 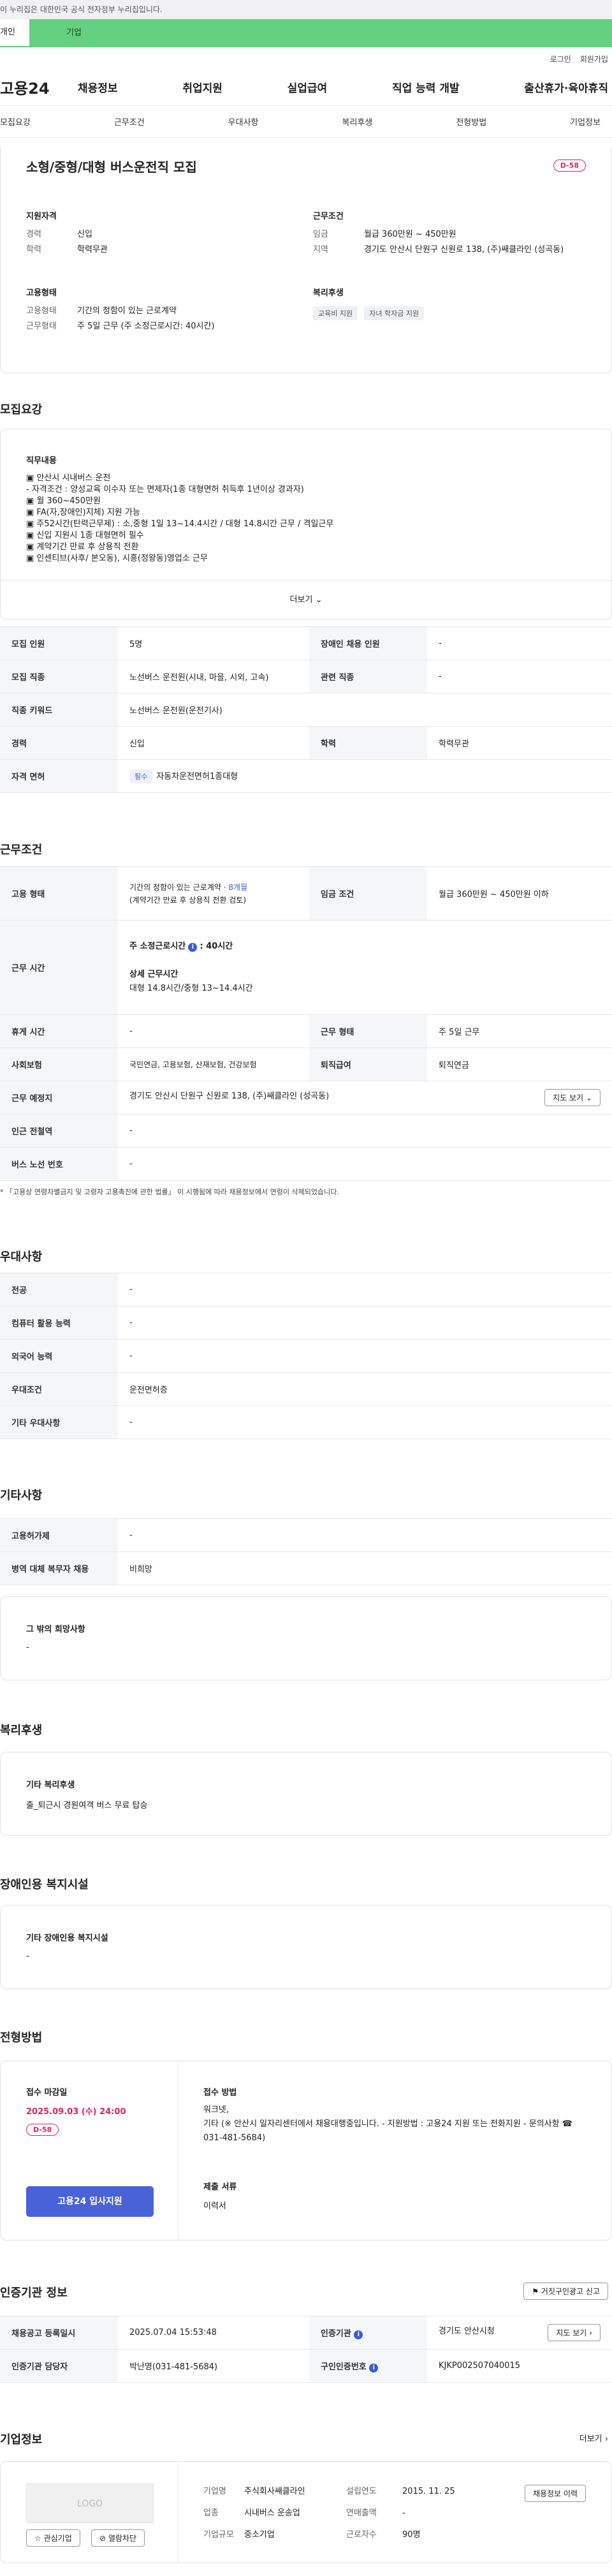 What do you see at coordinates (426, 87) in the screenshot?
I see `gnb-skills-development: 직업 능력 개발` at bounding box center [426, 87].